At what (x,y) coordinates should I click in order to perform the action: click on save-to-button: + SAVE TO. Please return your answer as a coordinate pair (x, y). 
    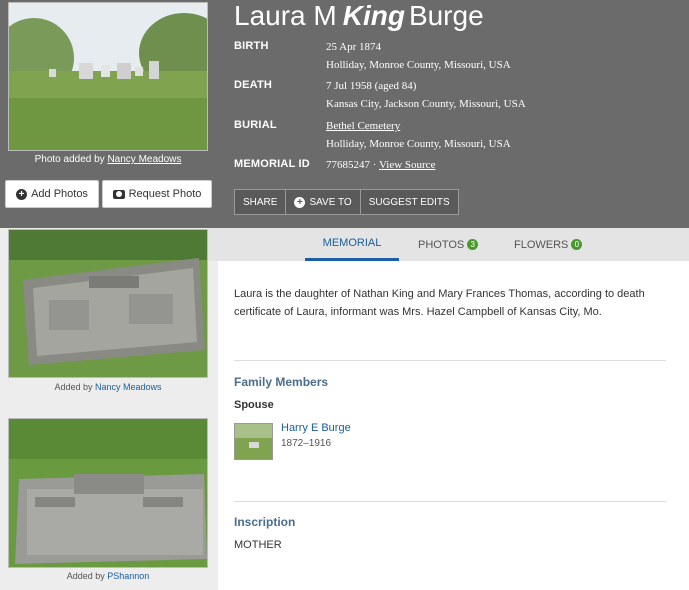
    Looking at the image, I should click on (323, 202).